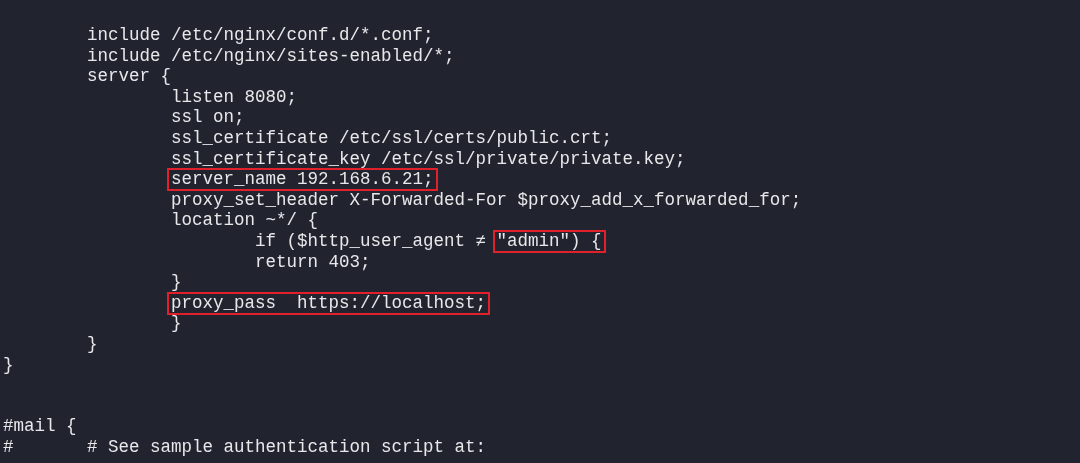 This screenshot has width=1080, height=463. I want to click on highlighted-code: "admin") {, so click(549, 241).